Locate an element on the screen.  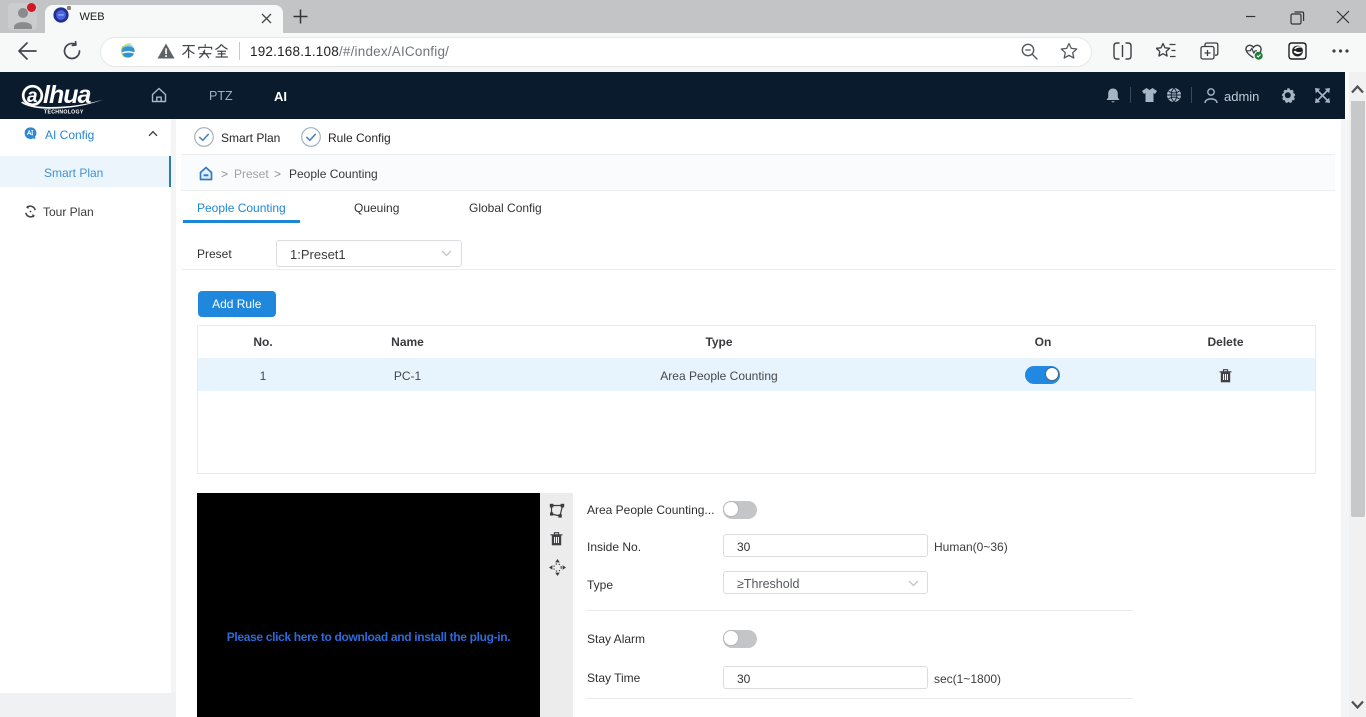
svg-text: a is located at coordinates (32, 96).